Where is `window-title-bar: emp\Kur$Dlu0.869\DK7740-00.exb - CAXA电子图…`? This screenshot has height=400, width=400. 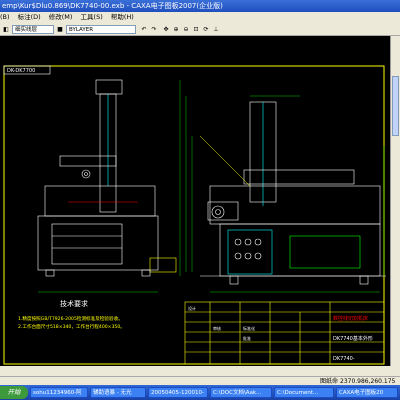
window-title-bar: emp\Kur$Dlu0.869\DK7740-00.exb - CAXA电子图… is located at coordinates (200, 6).